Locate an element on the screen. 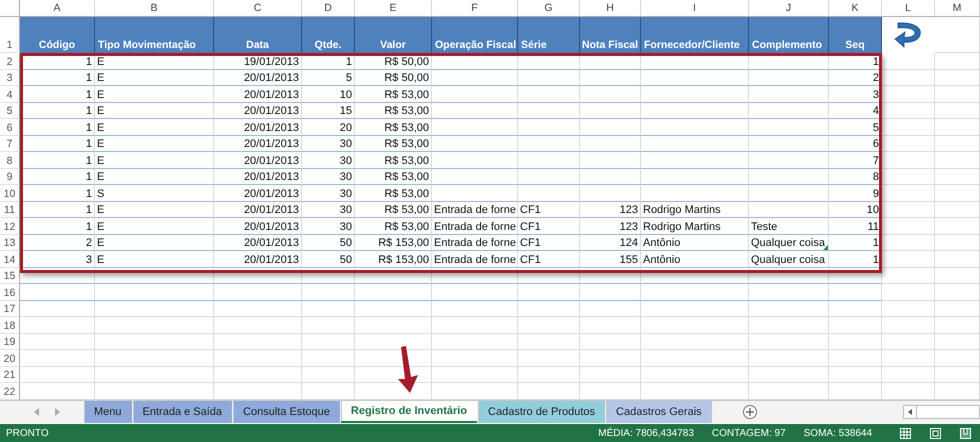 The width and height of the screenshot is (980, 442). row-header: 10 is located at coordinates (10, 193).